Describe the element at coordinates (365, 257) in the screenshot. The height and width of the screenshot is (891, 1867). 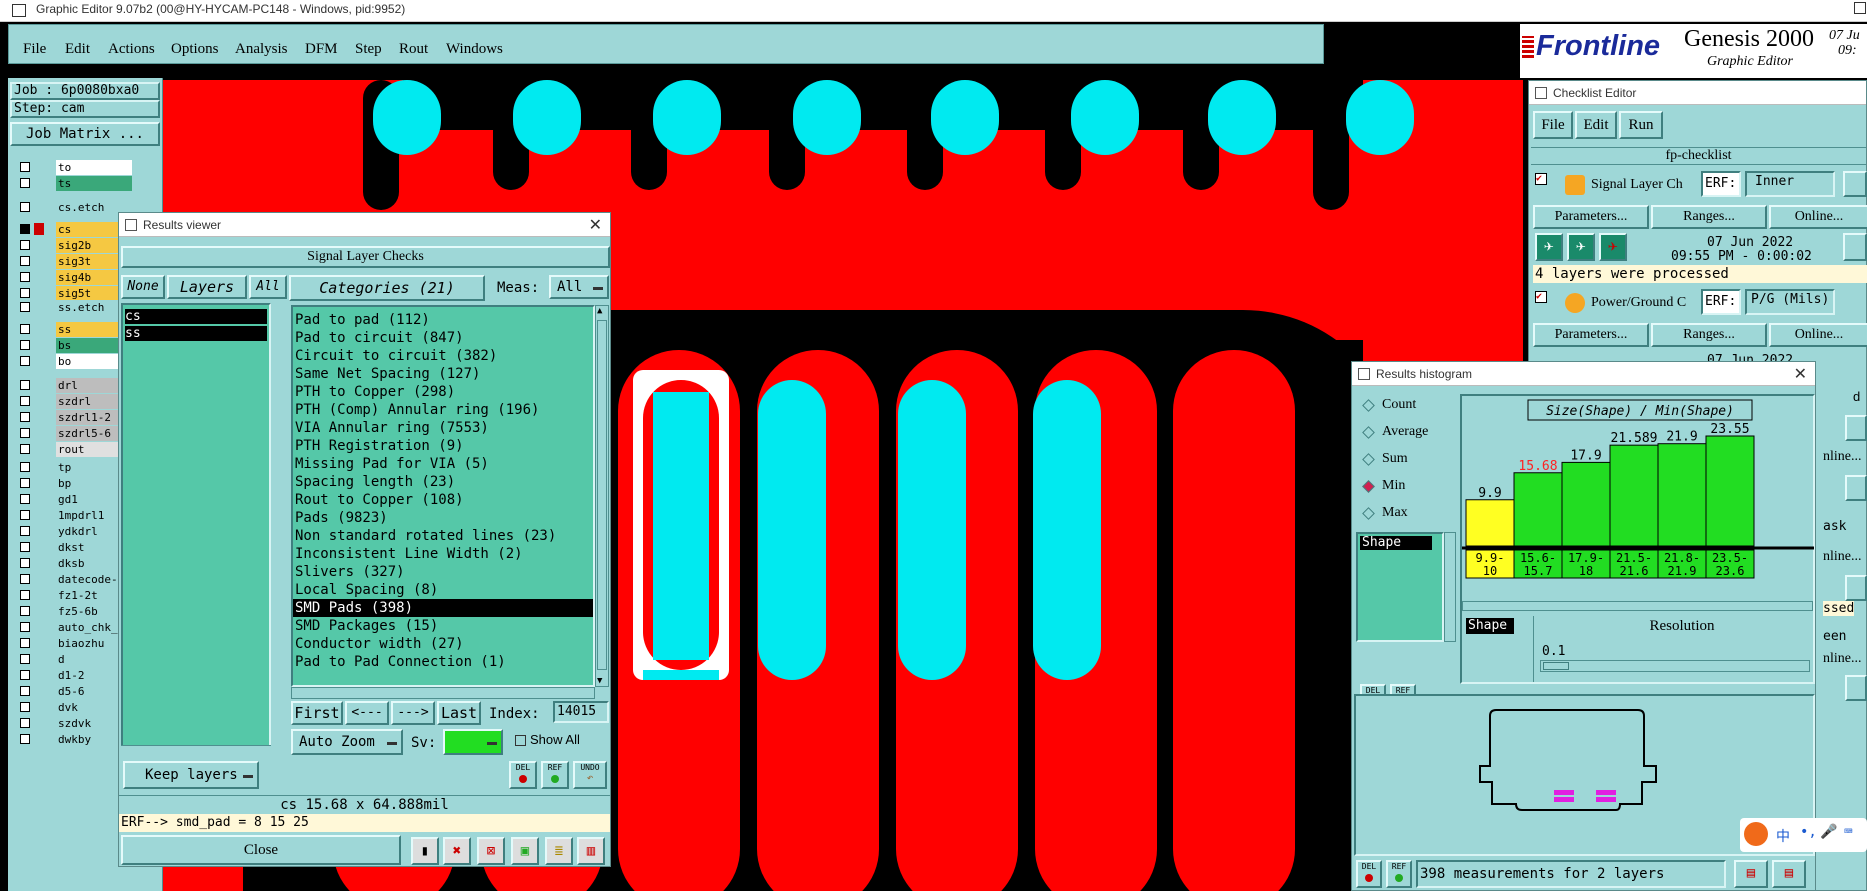
I see `check-name-header: Signal Layer Checks` at that location.